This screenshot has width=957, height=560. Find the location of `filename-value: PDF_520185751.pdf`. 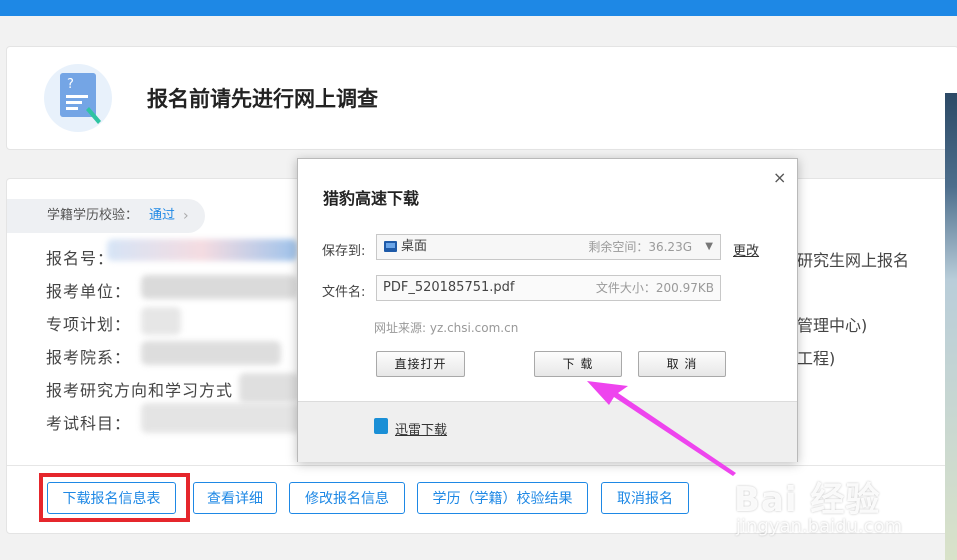

filename-value: PDF_520185751.pdf is located at coordinates (449, 287).